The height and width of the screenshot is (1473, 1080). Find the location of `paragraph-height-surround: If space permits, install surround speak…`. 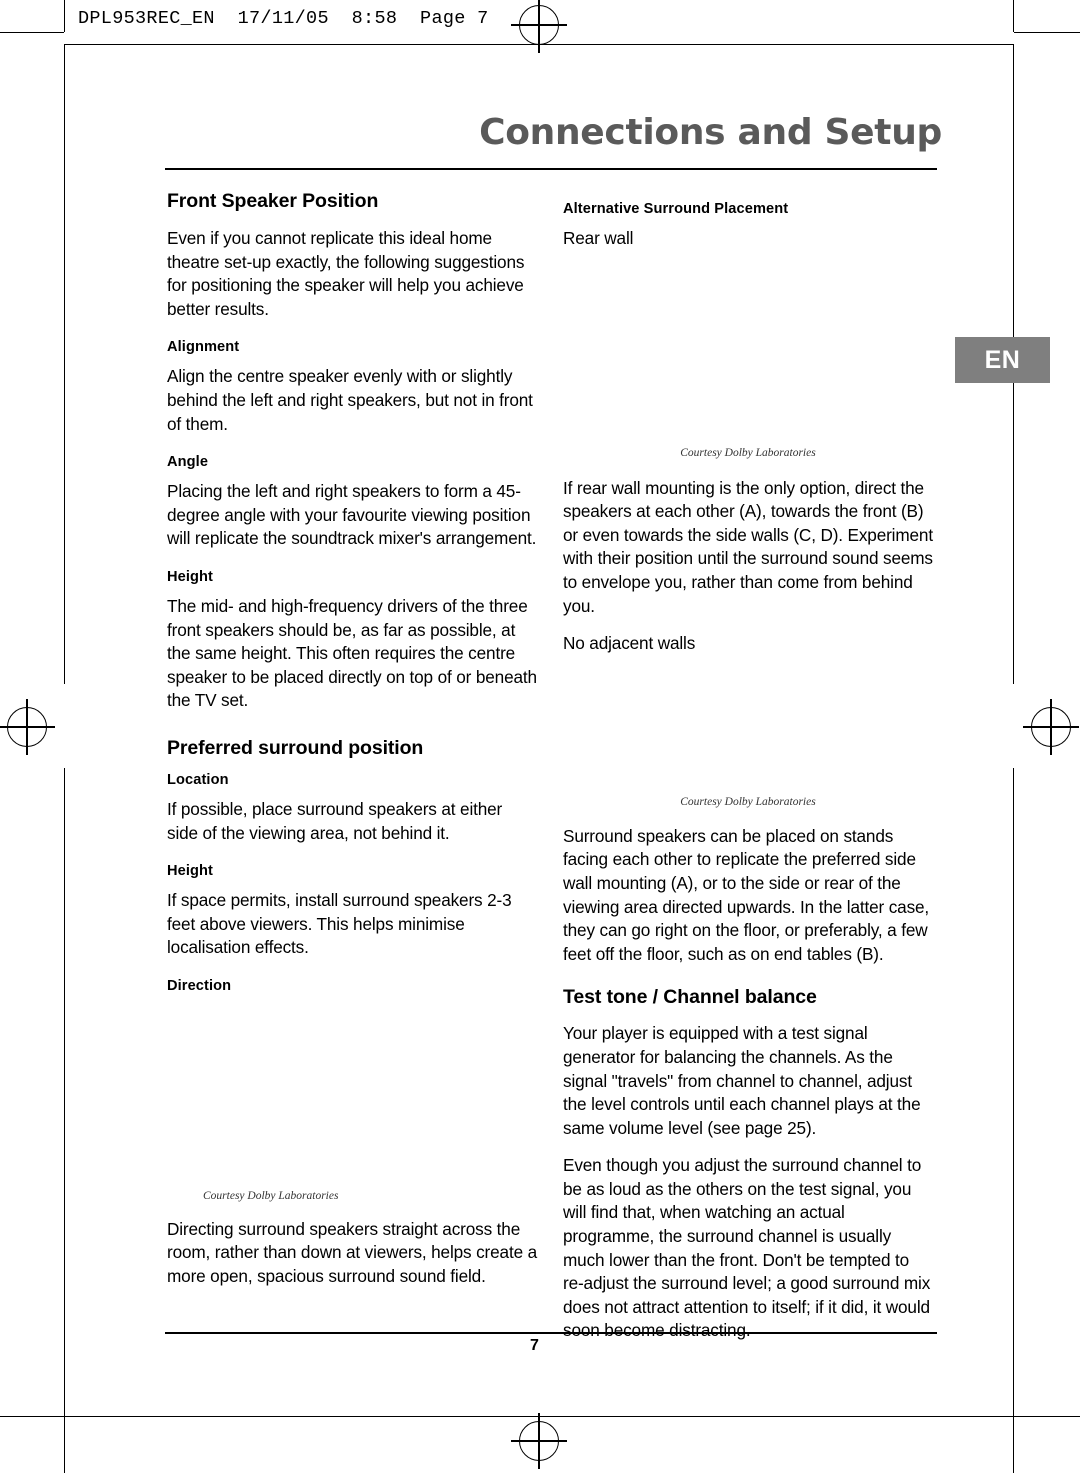

paragraph-height-surround: If space permits, install surround speak… is located at coordinates (339, 924).